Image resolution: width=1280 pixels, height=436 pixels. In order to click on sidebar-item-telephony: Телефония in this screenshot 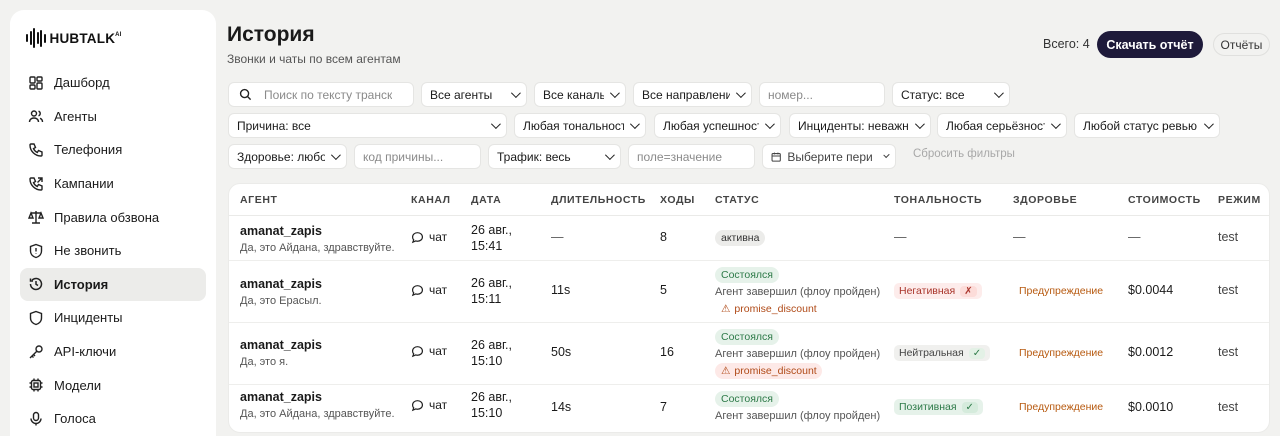, I will do `click(113, 150)`.